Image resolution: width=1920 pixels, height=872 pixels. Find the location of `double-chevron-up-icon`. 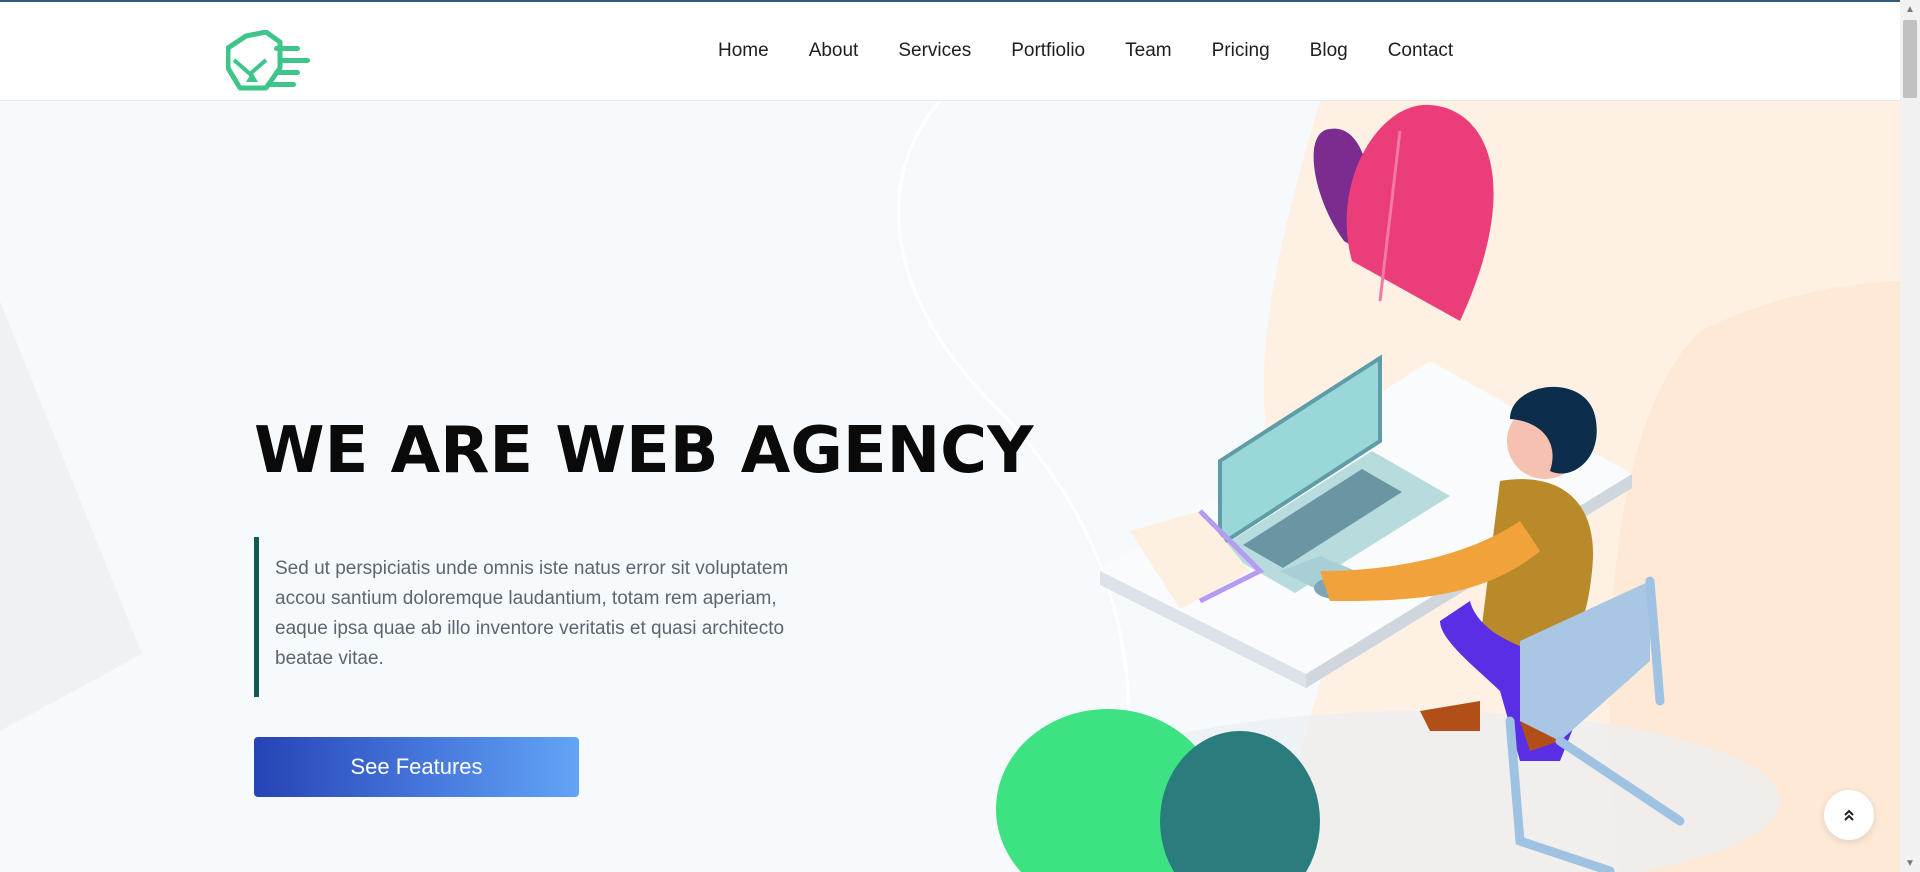

double-chevron-up-icon is located at coordinates (1849, 815).